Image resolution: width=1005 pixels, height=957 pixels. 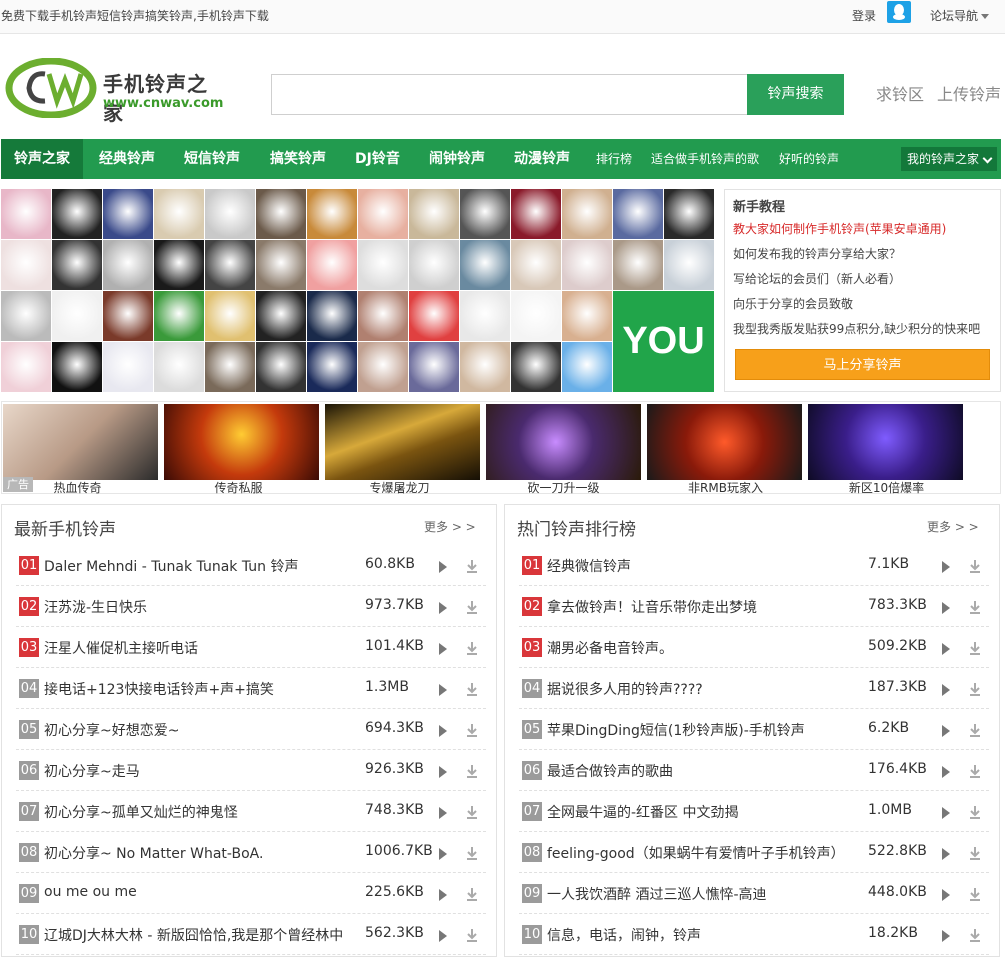 I want to click on search-button: 铃声搜索, so click(x=795, y=94).